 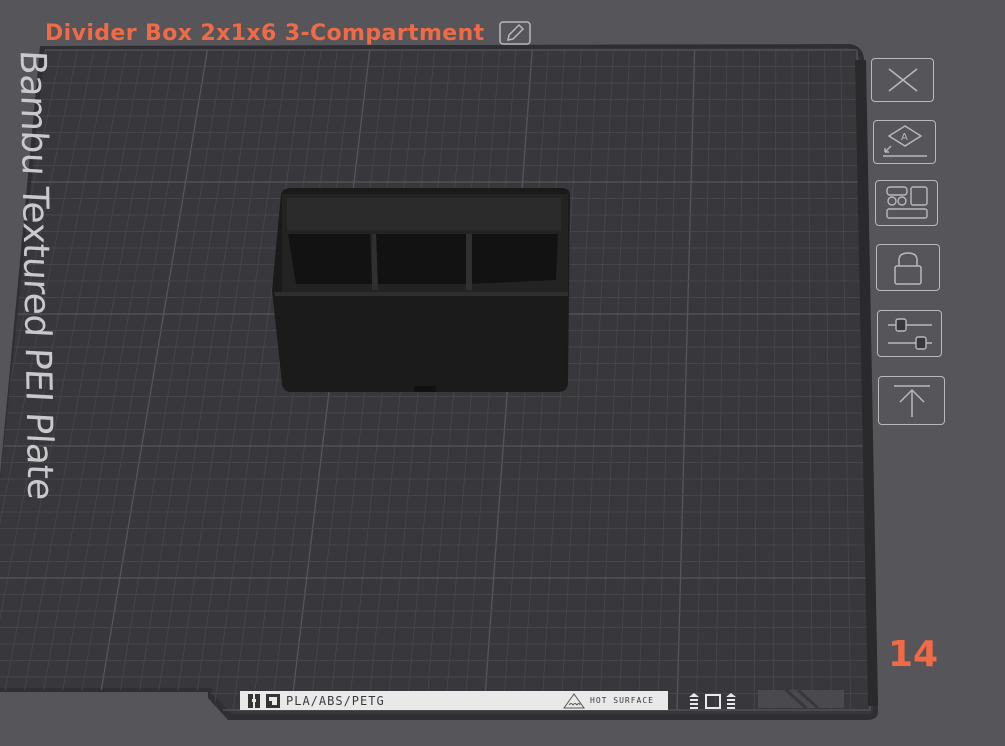 I want to click on lock-plate-button, so click(x=908, y=267).